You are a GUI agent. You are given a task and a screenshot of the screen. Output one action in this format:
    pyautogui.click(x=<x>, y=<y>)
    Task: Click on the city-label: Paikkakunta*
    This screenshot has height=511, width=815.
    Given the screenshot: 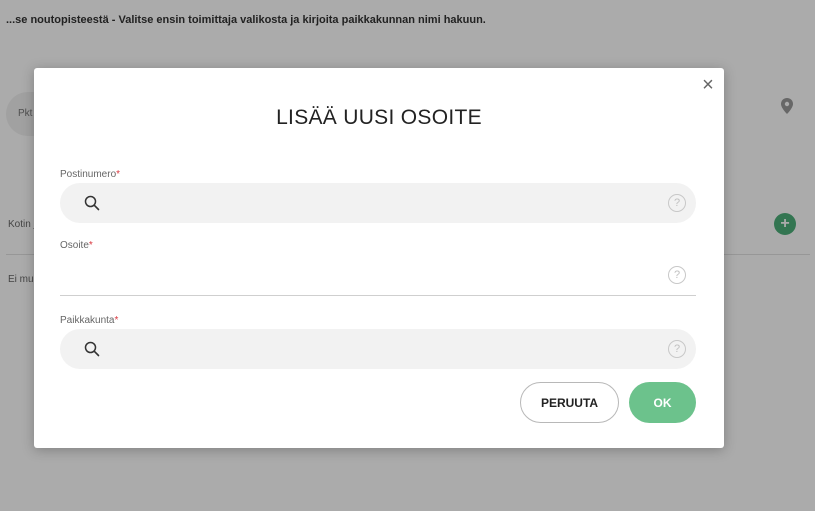 What is the action you would take?
    pyautogui.click(x=89, y=320)
    